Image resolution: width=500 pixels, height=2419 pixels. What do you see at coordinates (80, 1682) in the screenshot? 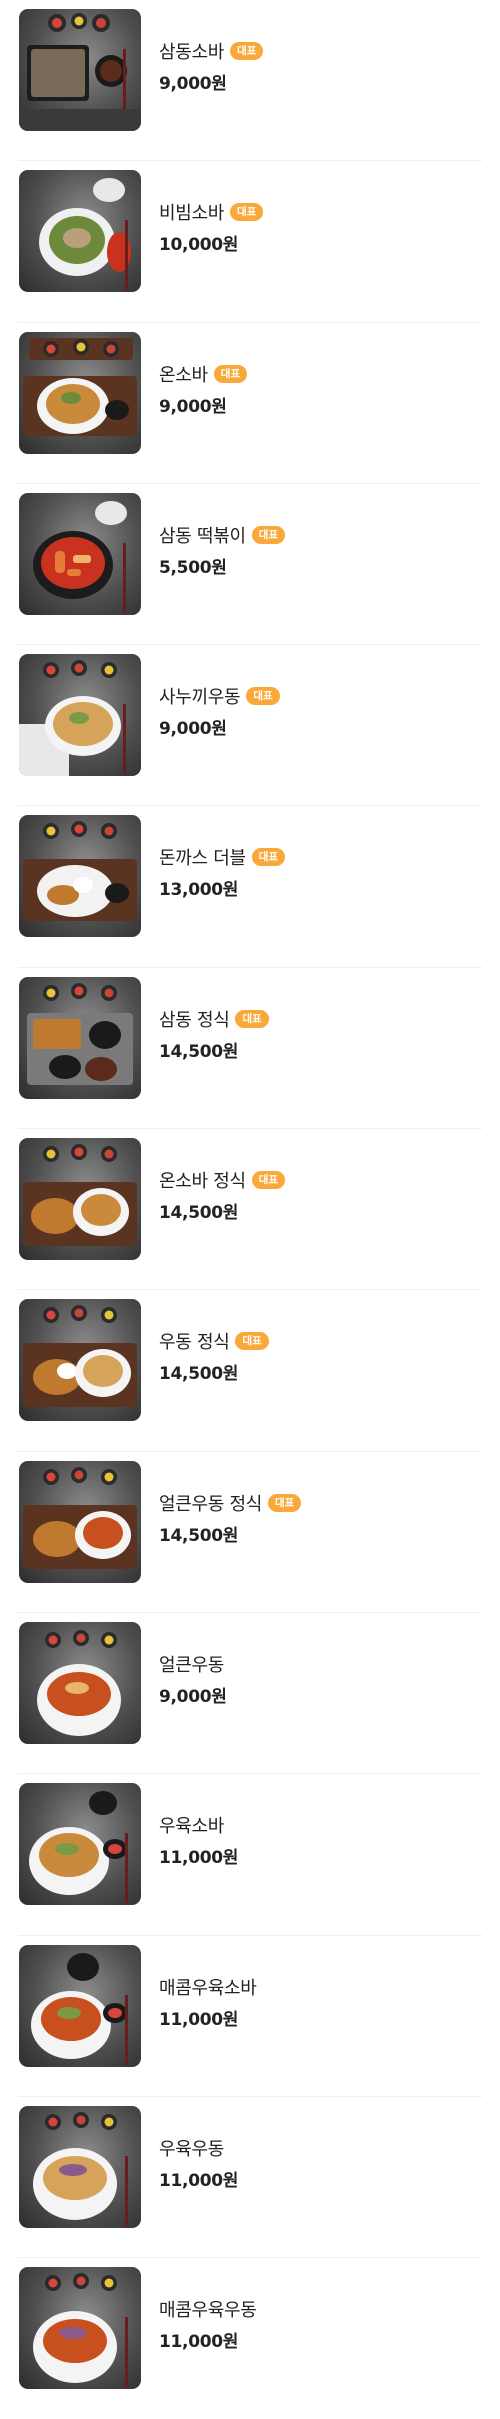
I see `spicy-udon-photo` at bounding box center [80, 1682].